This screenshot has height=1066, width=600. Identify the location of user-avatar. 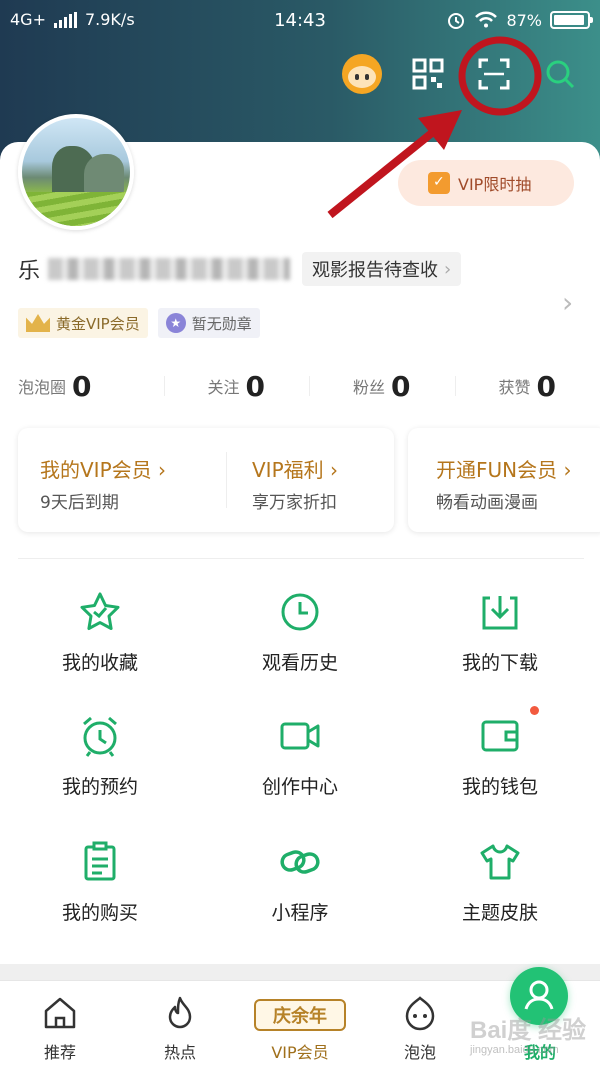
(76, 172).